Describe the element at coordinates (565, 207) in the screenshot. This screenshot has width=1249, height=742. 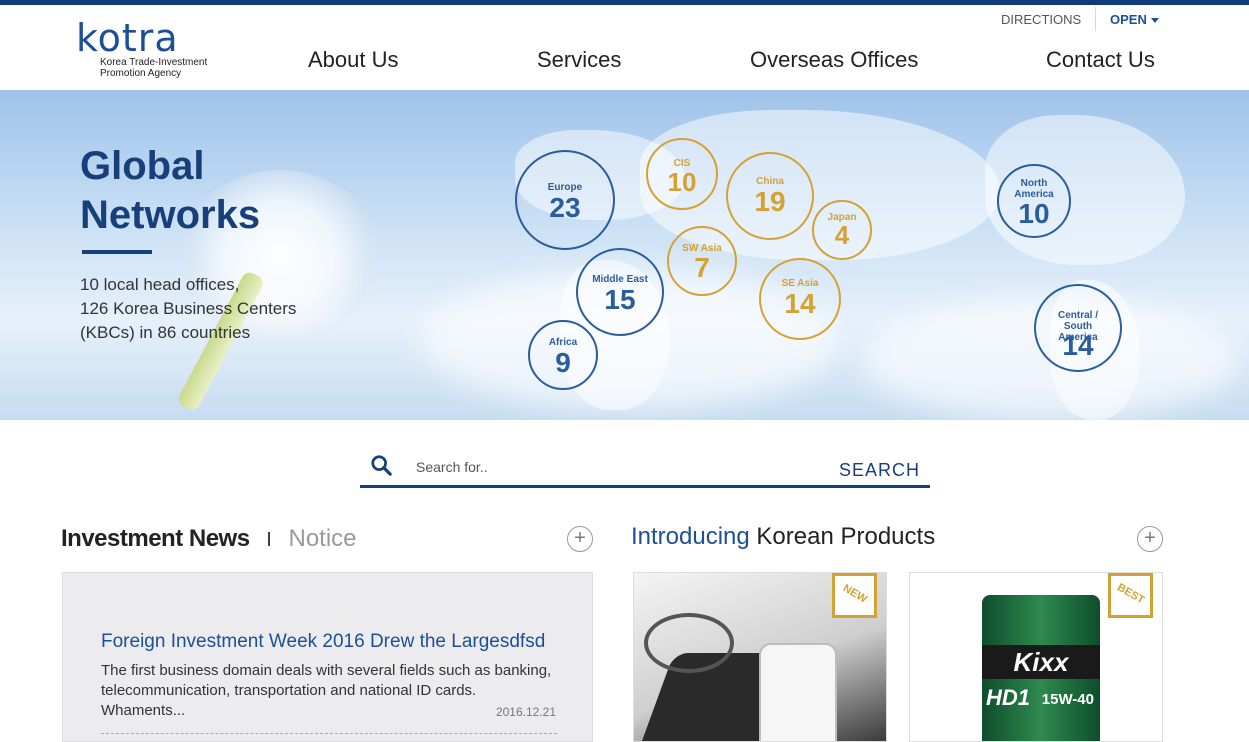
I see `region-count: 23` at that location.